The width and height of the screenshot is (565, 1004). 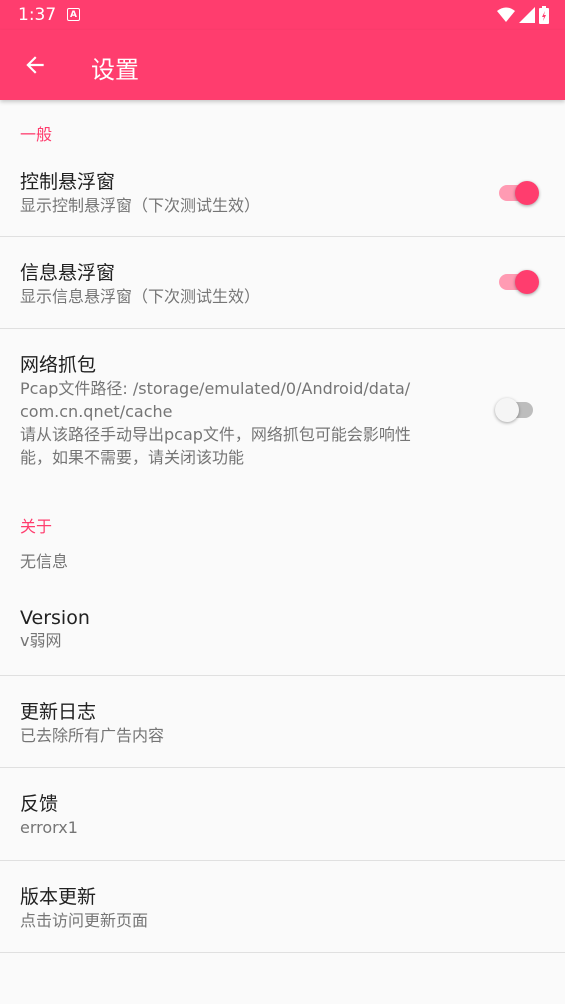 What do you see at coordinates (282, 65) in the screenshot?
I see `app-bar: 设置` at bounding box center [282, 65].